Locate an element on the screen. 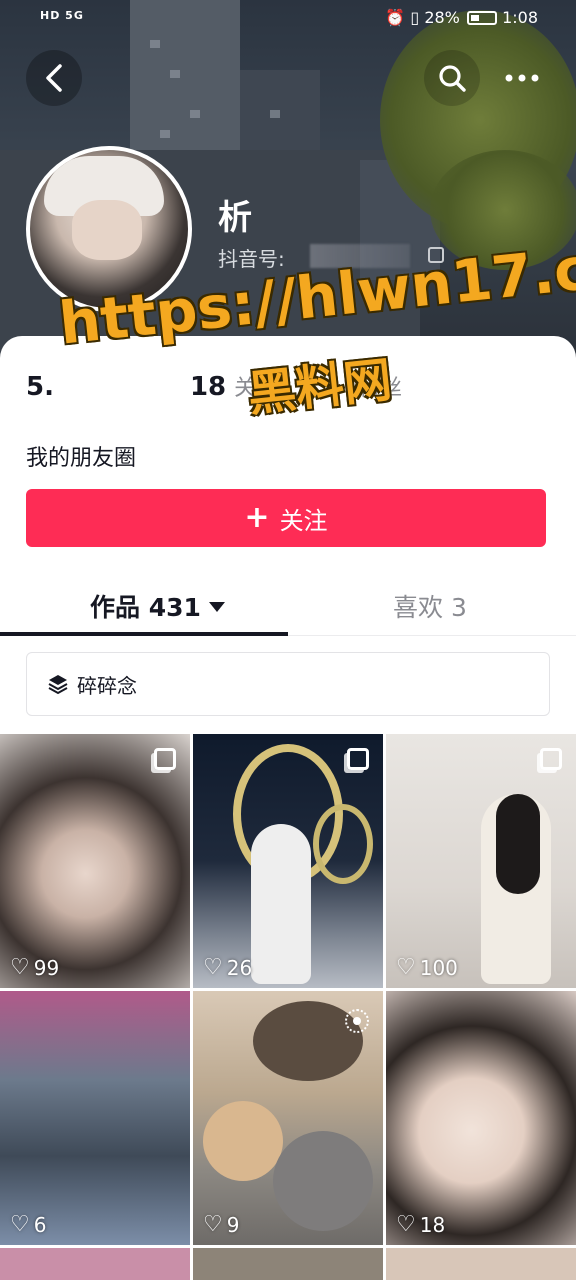 The image size is (576, 1280). post-likes: ♡ 26 is located at coordinates (227, 967).